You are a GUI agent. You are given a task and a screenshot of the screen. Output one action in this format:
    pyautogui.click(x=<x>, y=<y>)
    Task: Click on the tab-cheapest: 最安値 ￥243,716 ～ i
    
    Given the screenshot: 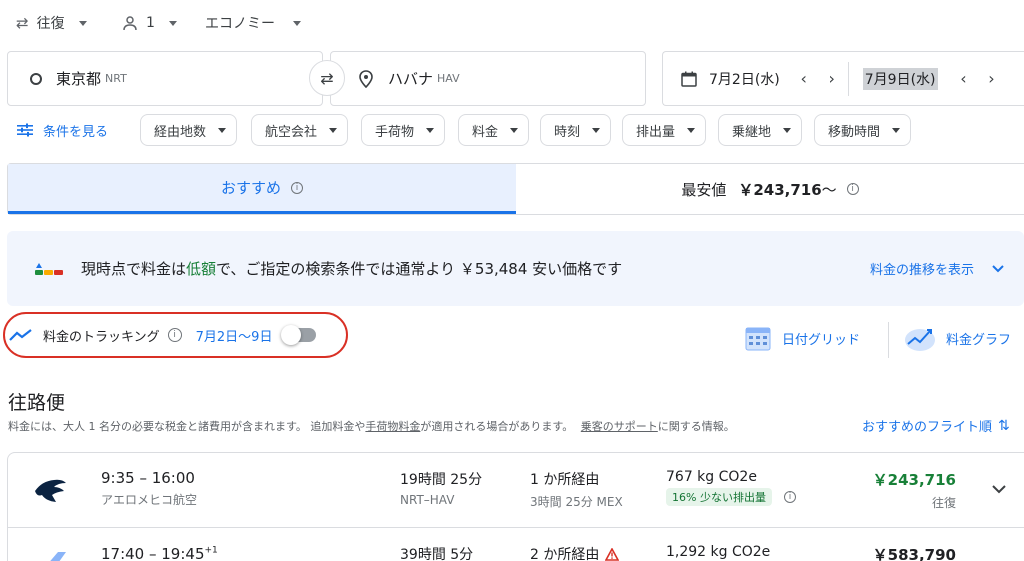 What is the action you would take?
    pyautogui.click(x=770, y=189)
    